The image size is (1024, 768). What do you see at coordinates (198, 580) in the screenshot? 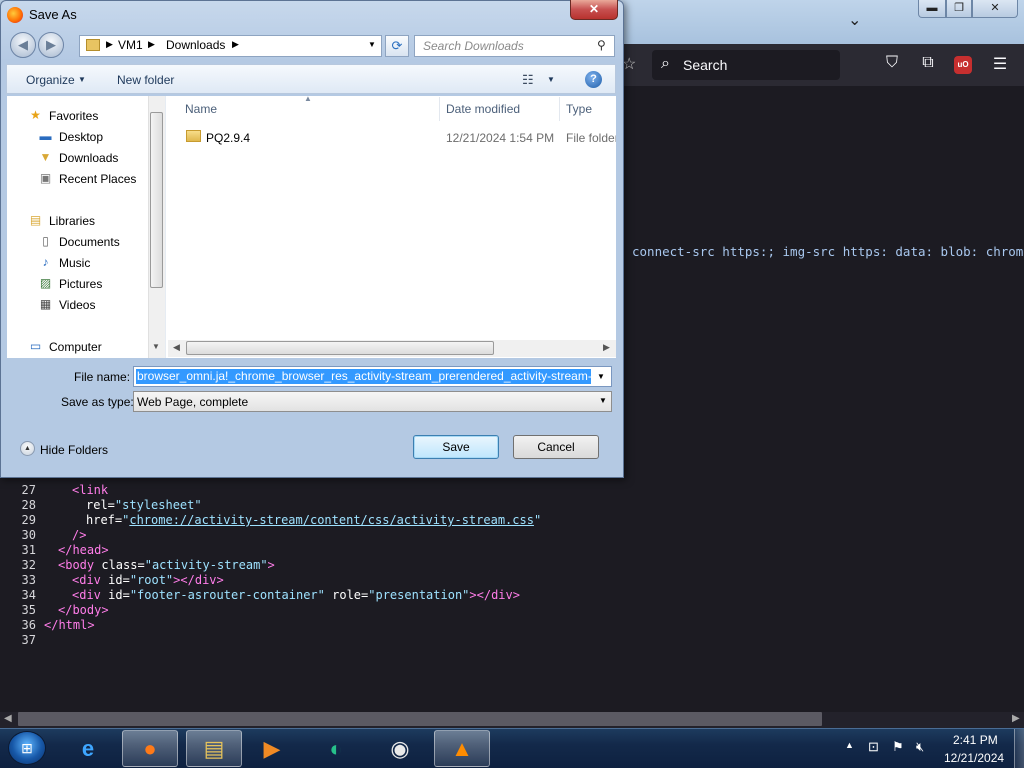
I see `code-token-tag: ></div>` at bounding box center [198, 580].